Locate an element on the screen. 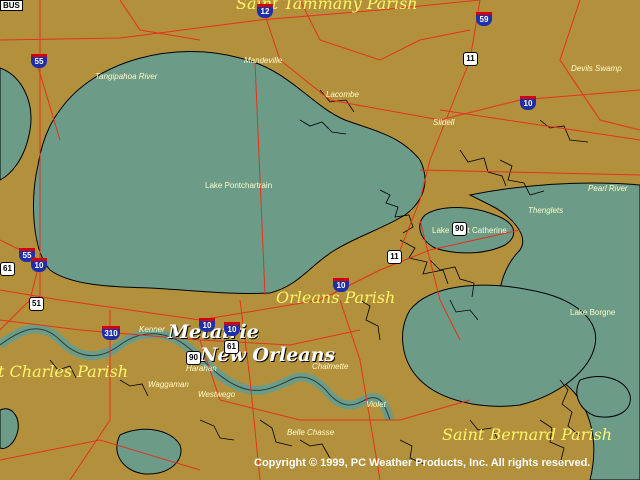  label-tangipahoa-river: Tangipahoa River is located at coordinates (126, 76).